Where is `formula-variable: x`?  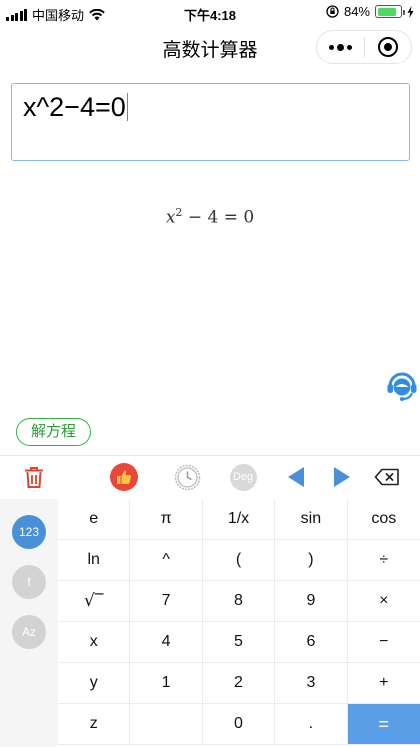
formula-variable: x is located at coordinates (170, 217).